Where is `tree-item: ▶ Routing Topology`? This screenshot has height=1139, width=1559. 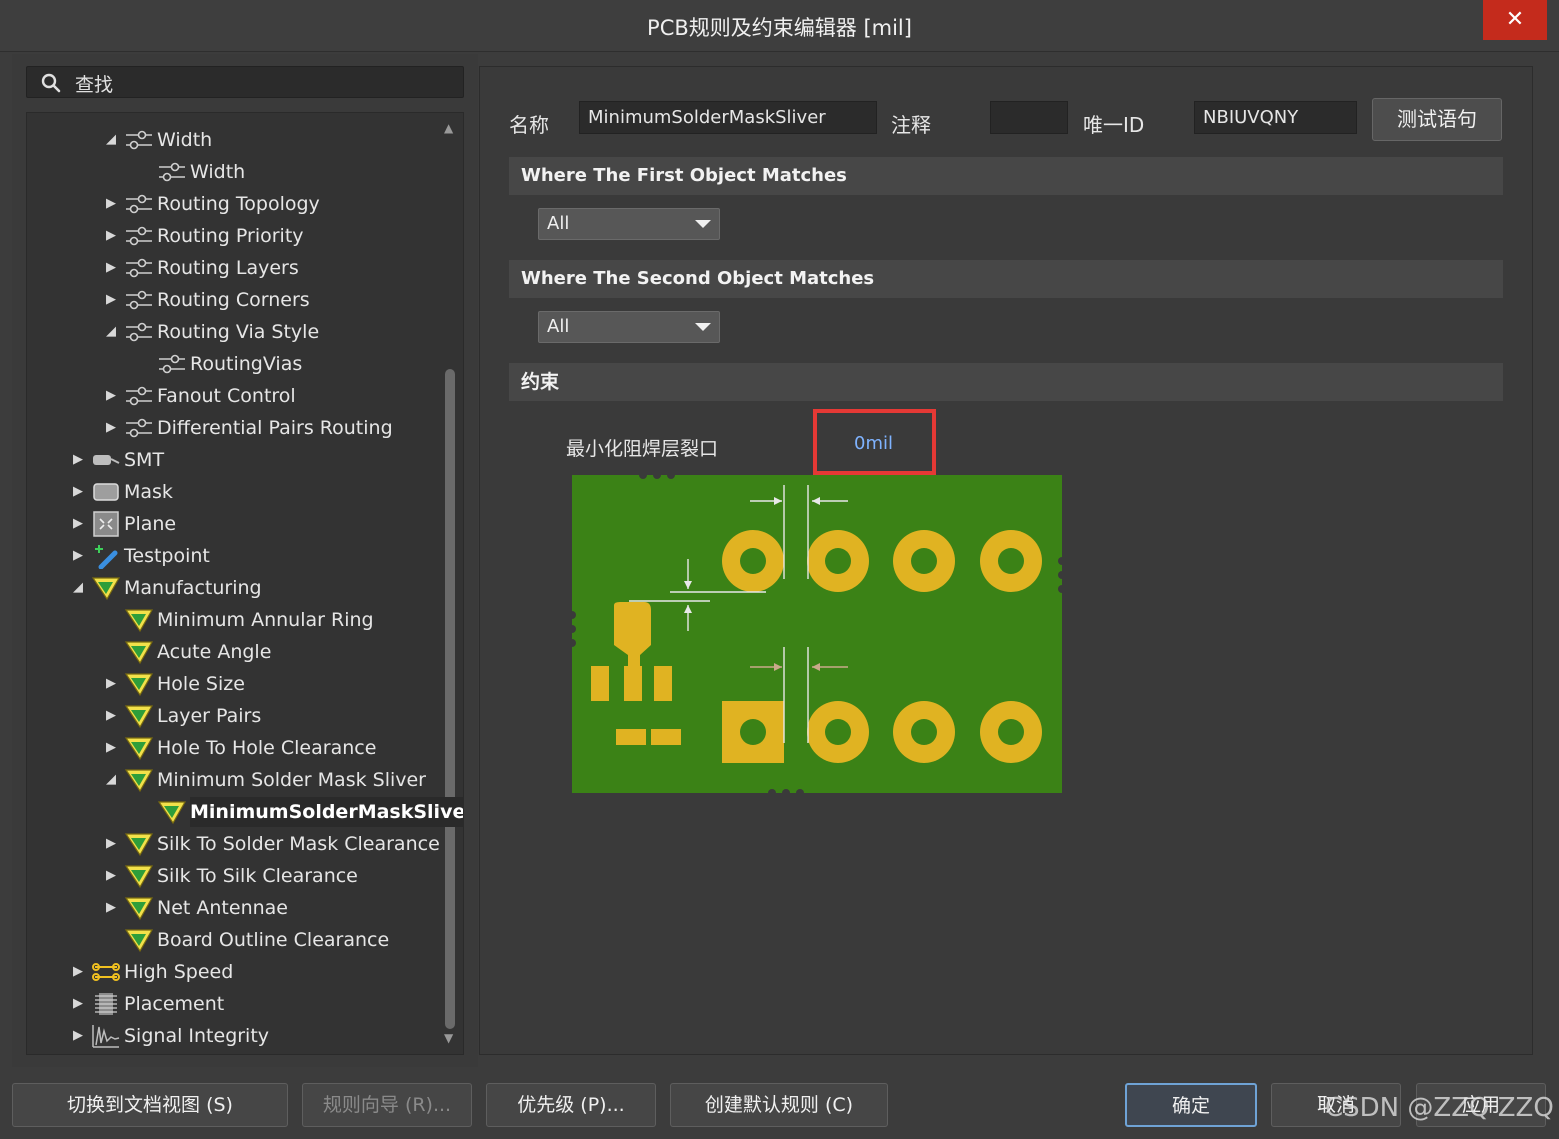 tree-item: ▶ Routing Topology is located at coordinates (232, 204).